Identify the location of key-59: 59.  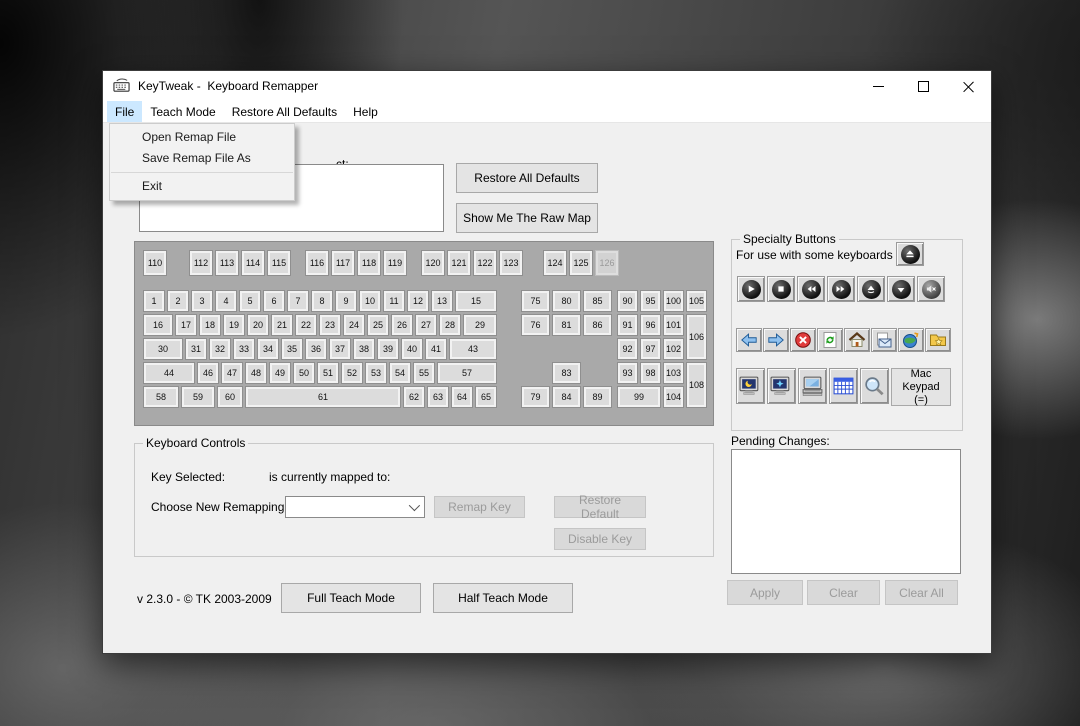
(198, 397).